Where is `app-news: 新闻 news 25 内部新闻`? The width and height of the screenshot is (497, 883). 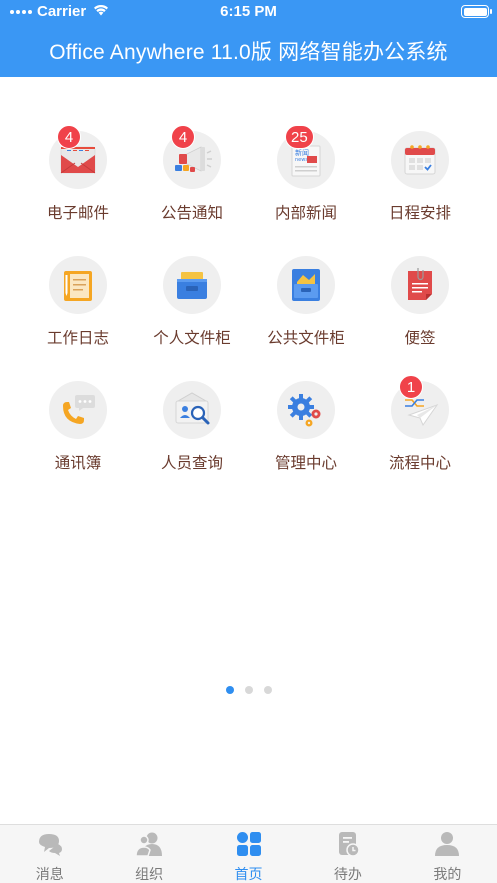
app-news: 新闻 news 25 内部新闻 is located at coordinates (306, 189).